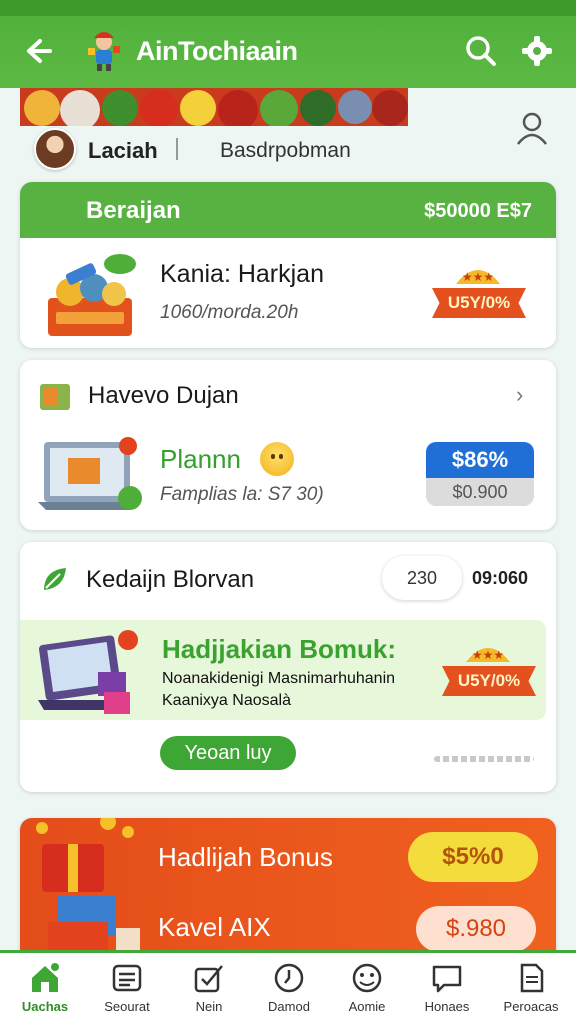 The height and width of the screenshot is (1024, 576). What do you see at coordinates (537, 51) in the screenshot?
I see `gear-icon` at bounding box center [537, 51].